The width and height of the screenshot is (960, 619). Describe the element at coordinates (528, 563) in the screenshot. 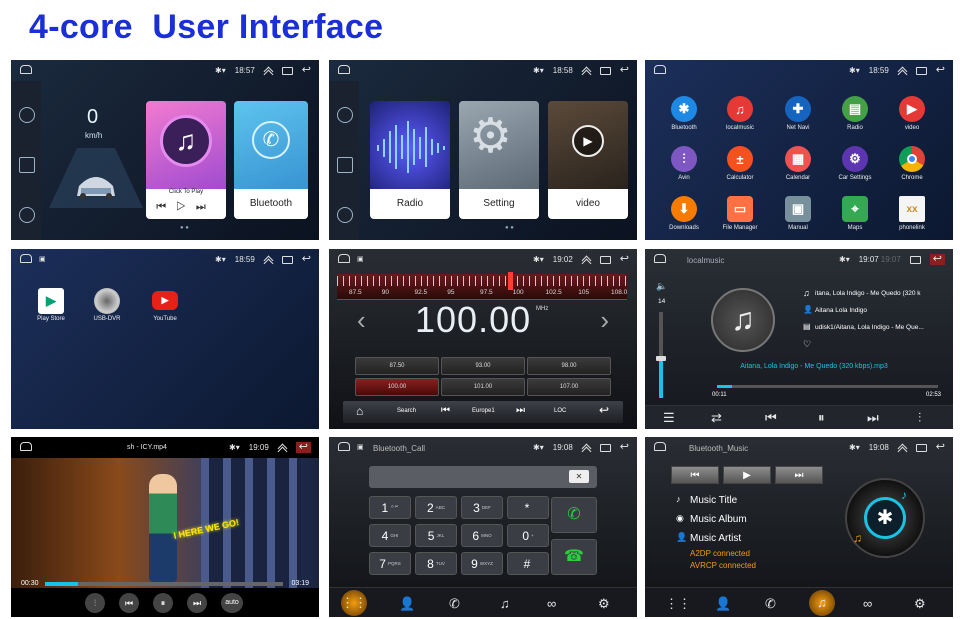

I see `keypad-key: #` at that location.